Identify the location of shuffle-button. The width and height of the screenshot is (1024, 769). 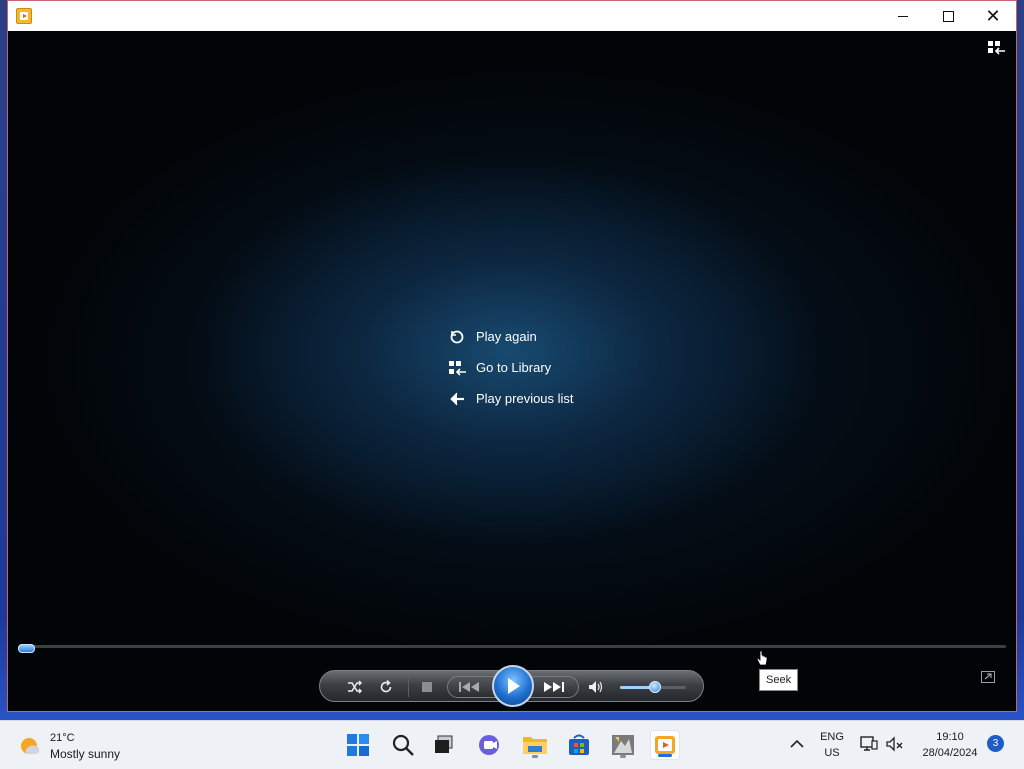
(355, 687).